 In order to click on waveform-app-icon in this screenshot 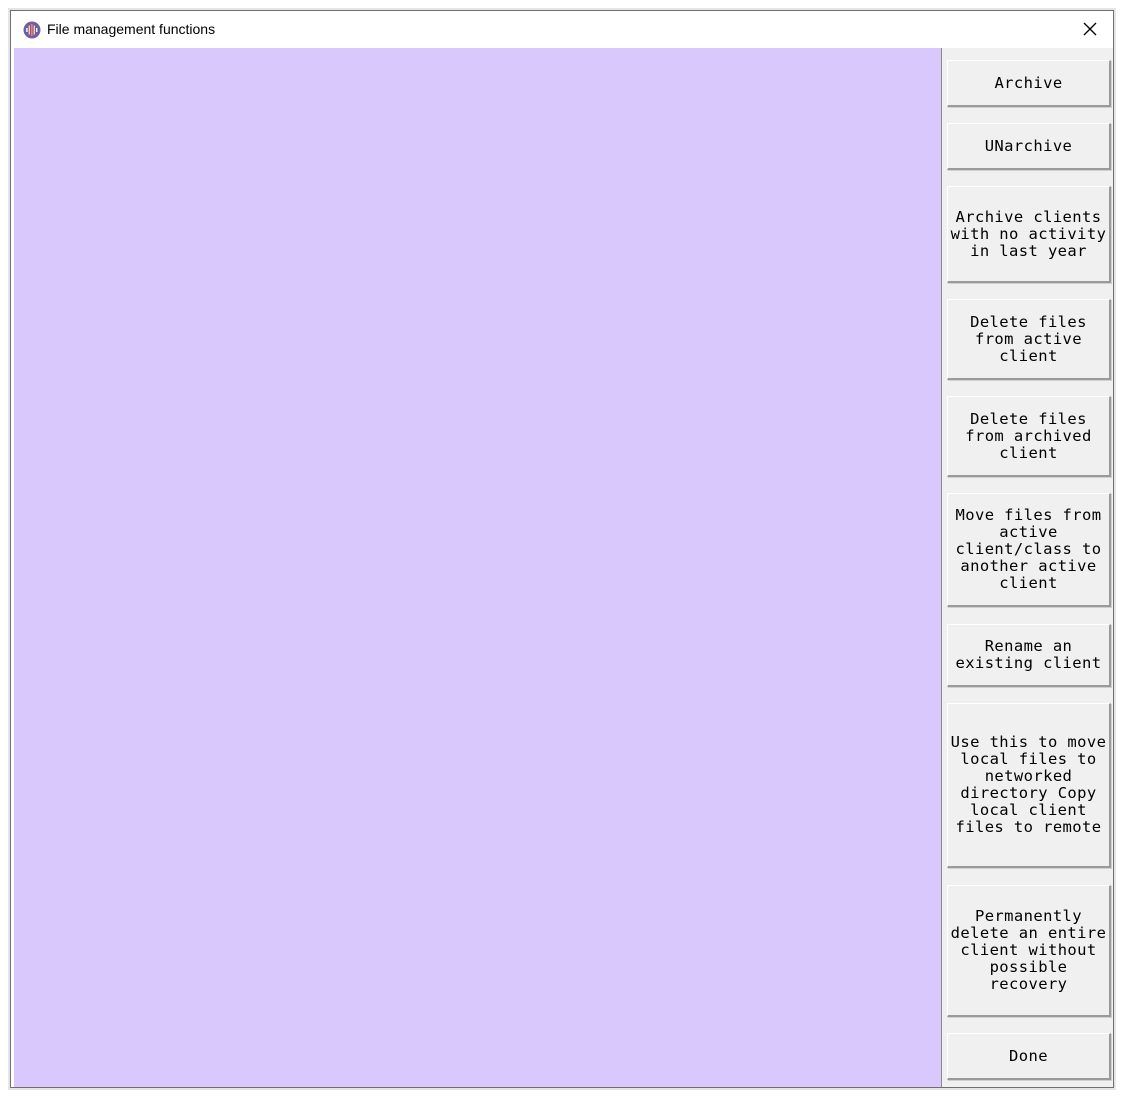, I will do `click(32, 30)`.